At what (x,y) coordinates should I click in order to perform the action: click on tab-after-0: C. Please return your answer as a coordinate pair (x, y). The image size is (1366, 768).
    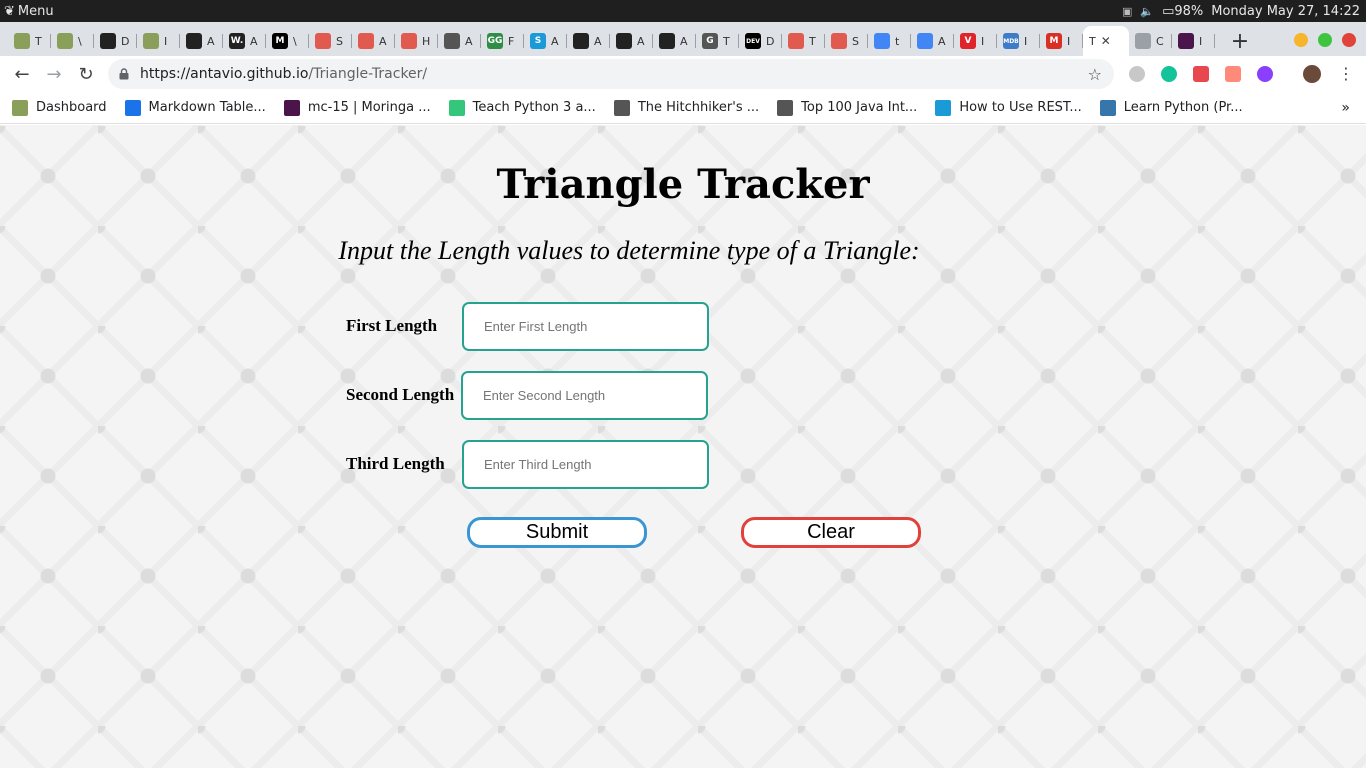
    Looking at the image, I should click on (1150, 41).